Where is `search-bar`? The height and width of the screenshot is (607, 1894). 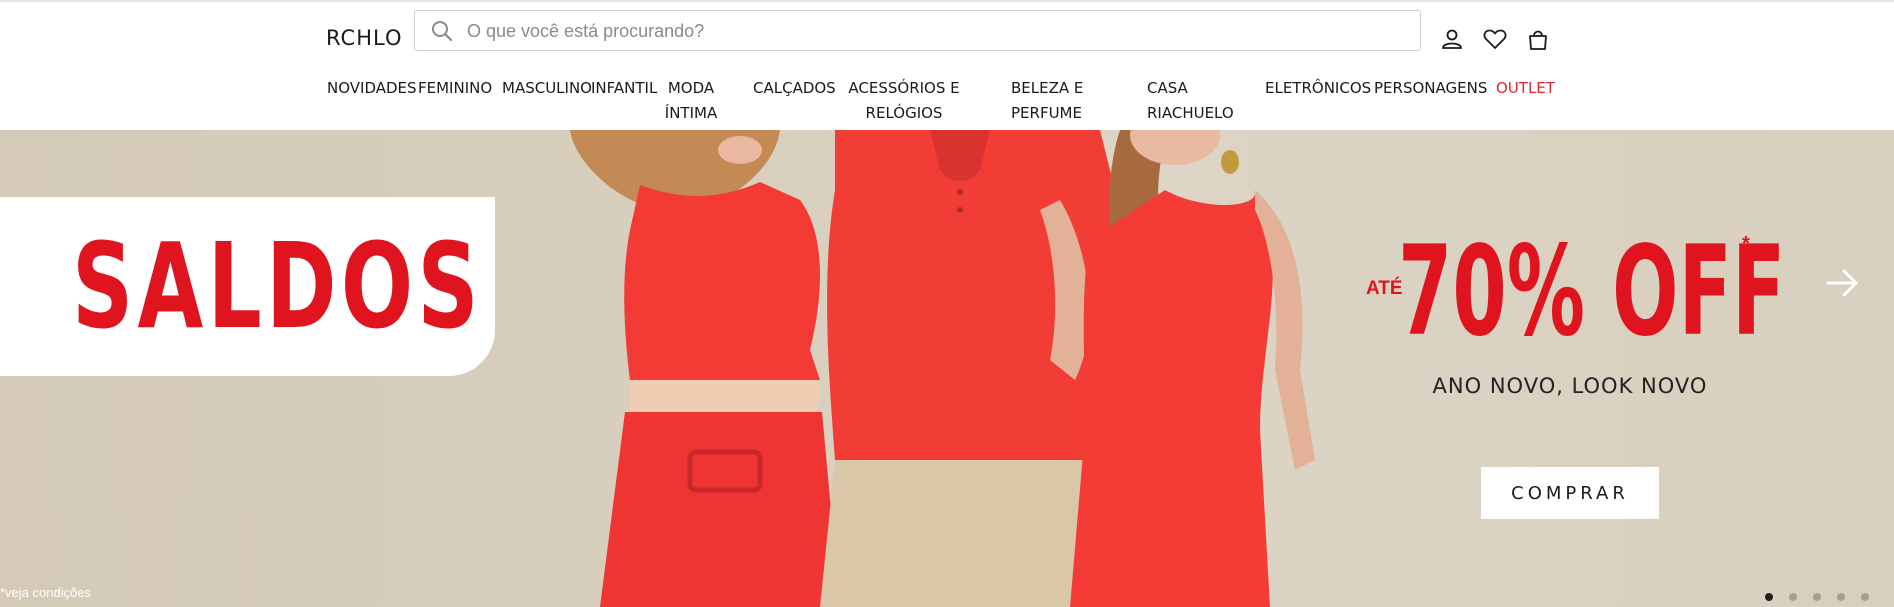 search-bar is located at coordinates (917, 31).